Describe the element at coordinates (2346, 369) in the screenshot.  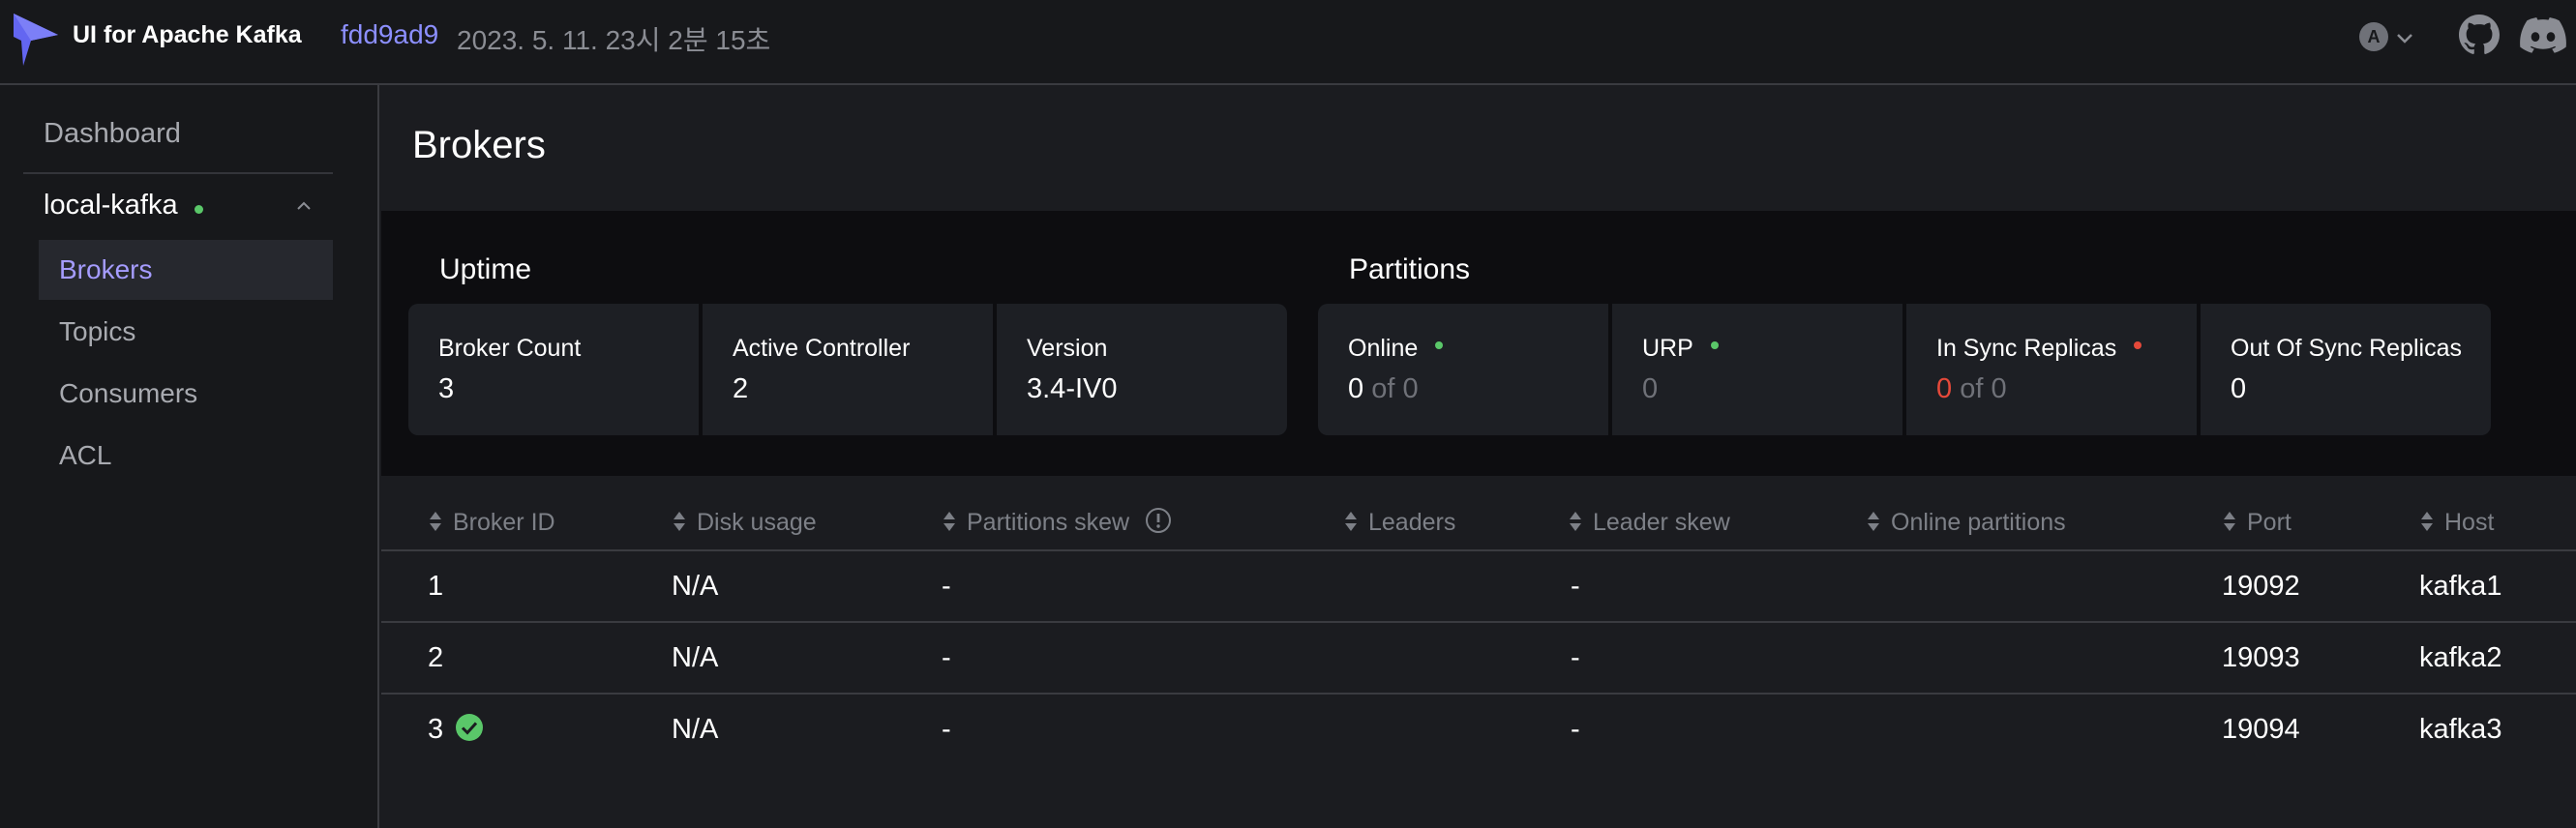
I see `out-of-sync-replicas-card: Out Of Sync Replicas 0` at that location.